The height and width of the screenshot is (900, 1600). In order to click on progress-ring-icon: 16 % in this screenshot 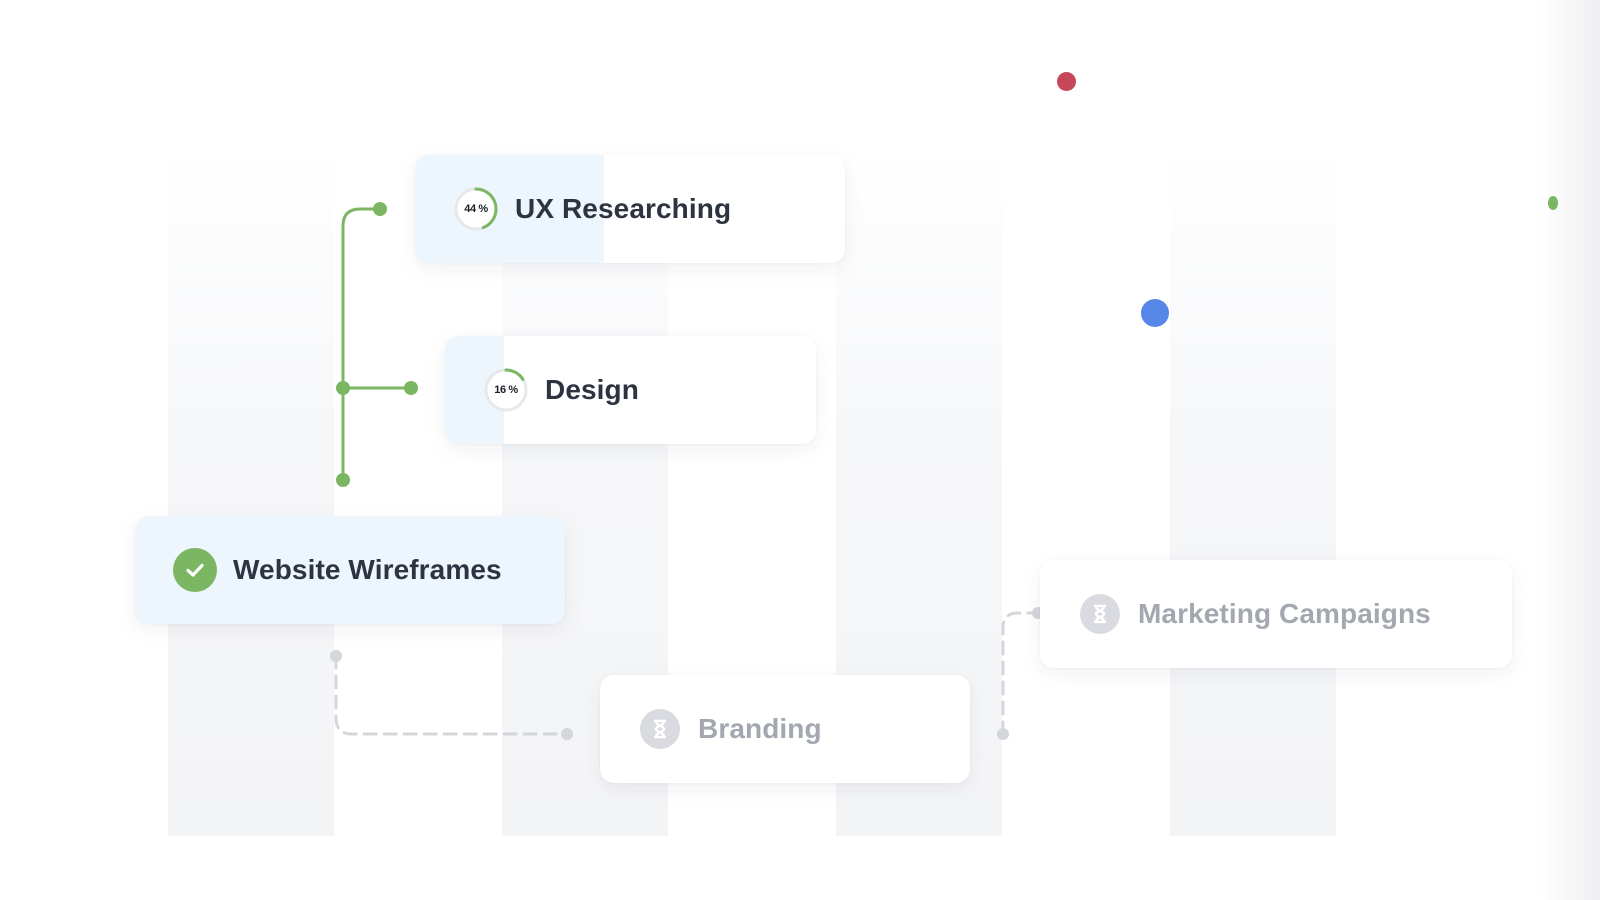, I will do `click(506, 390)`.